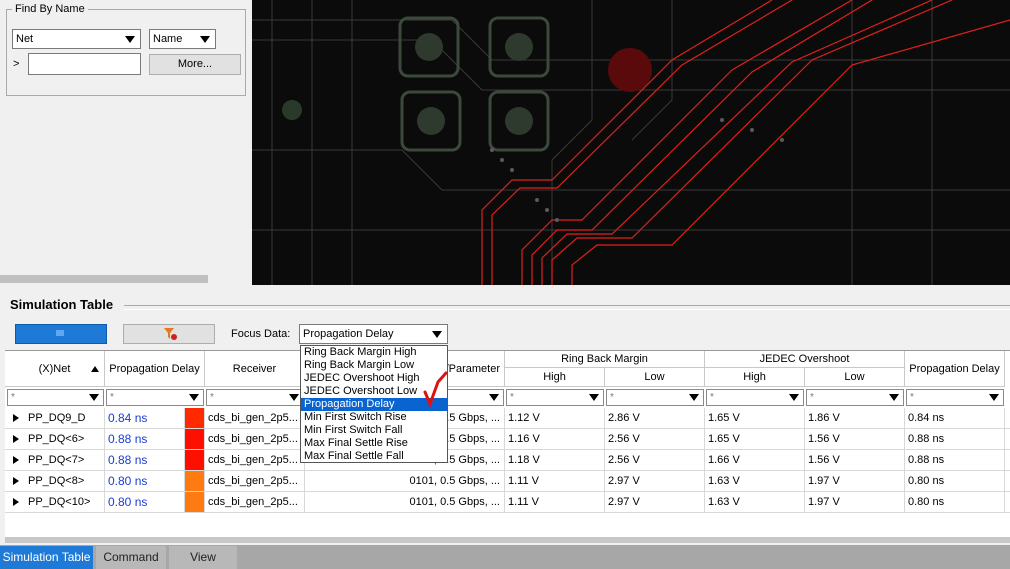 This screenshot has height=569, width=1010. I want to click on focus-data-value: Propagation Delay, so click(348, 334).